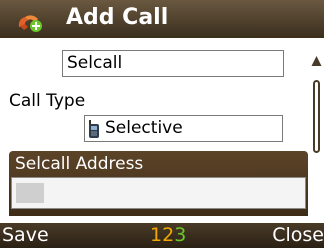 The width and height of the screenshot is (324, 248). I want to click on call-type-select: Selective, so click(183, 128).